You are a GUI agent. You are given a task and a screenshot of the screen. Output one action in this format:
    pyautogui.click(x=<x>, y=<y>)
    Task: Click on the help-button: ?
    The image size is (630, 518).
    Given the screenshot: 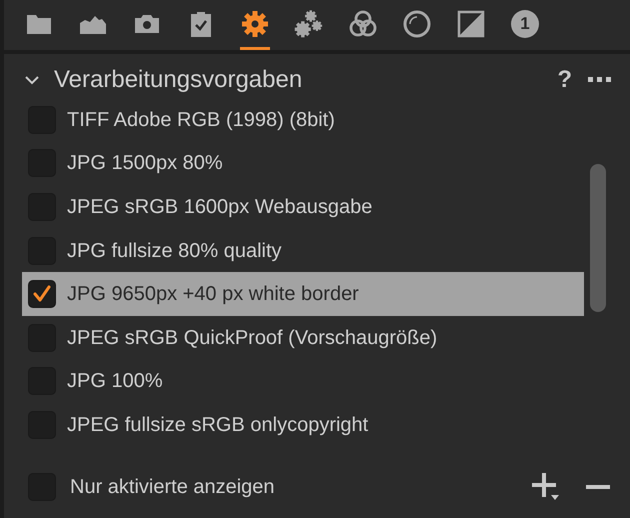 What is the action you would take?
    pyautogui.click(x=564, y=80)
    